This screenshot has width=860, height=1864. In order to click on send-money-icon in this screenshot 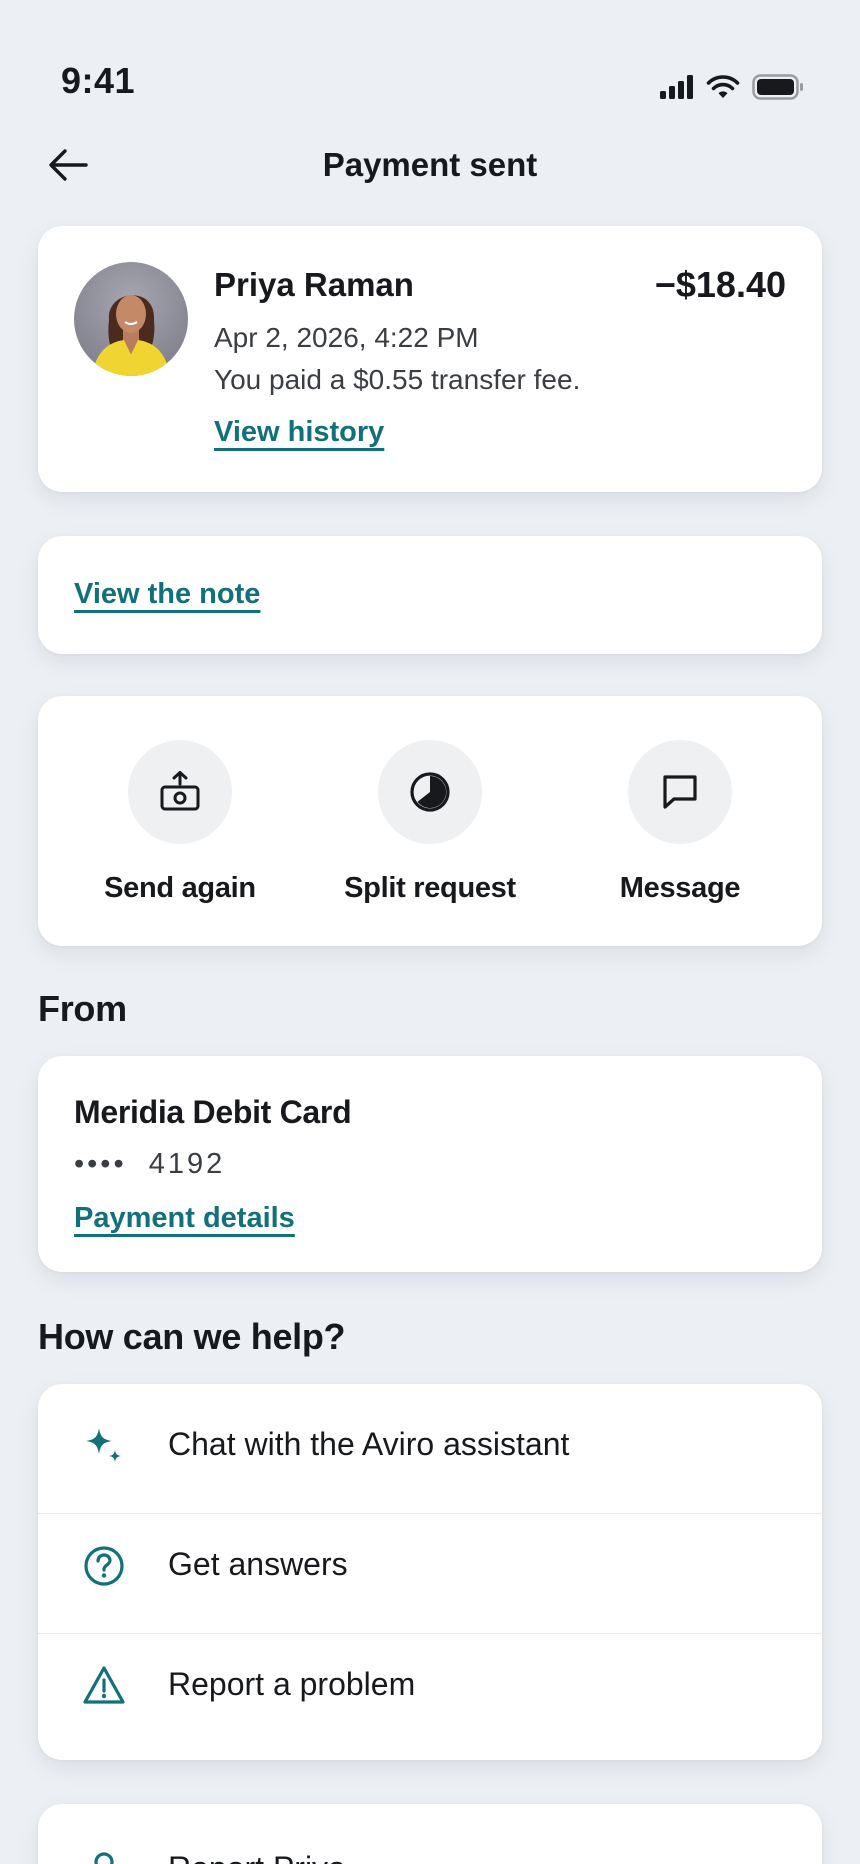, I will do `click(180, 791)`.